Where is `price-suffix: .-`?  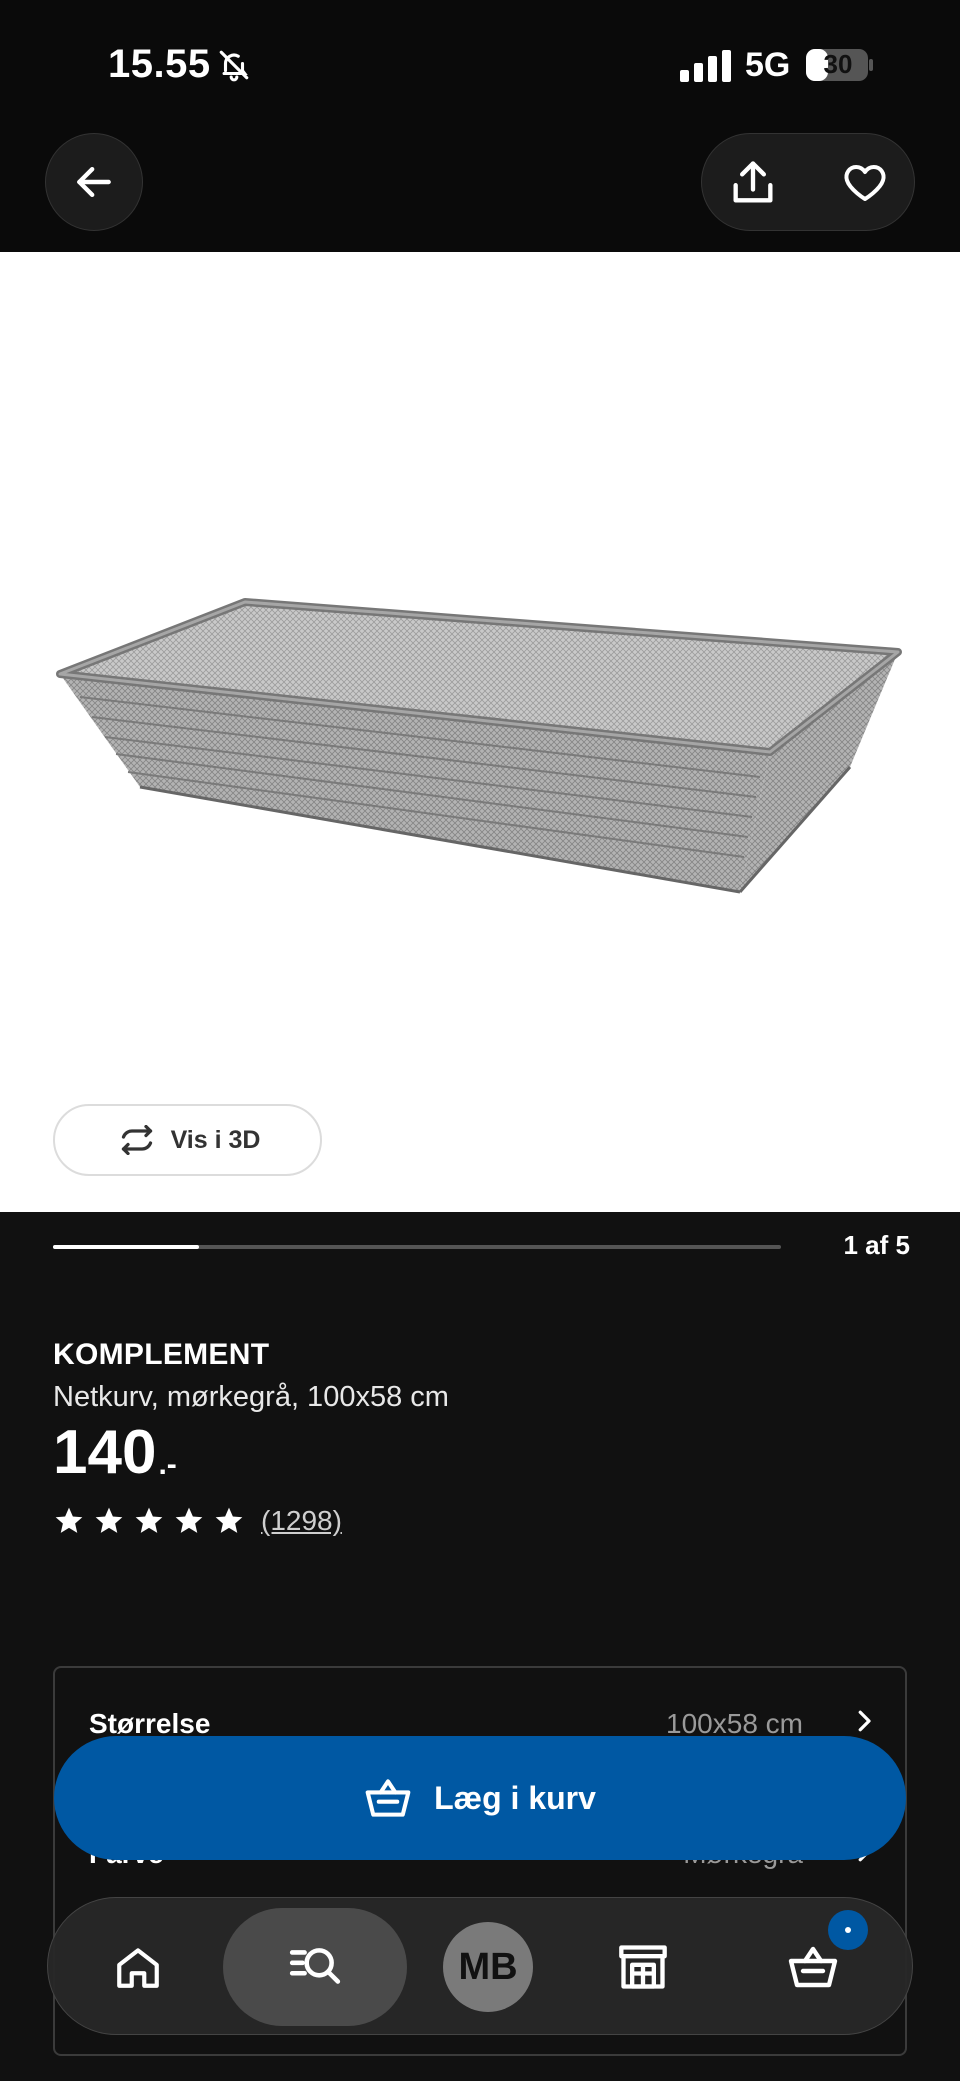 price-suffix: .- is located at coordinates (167, 1464).